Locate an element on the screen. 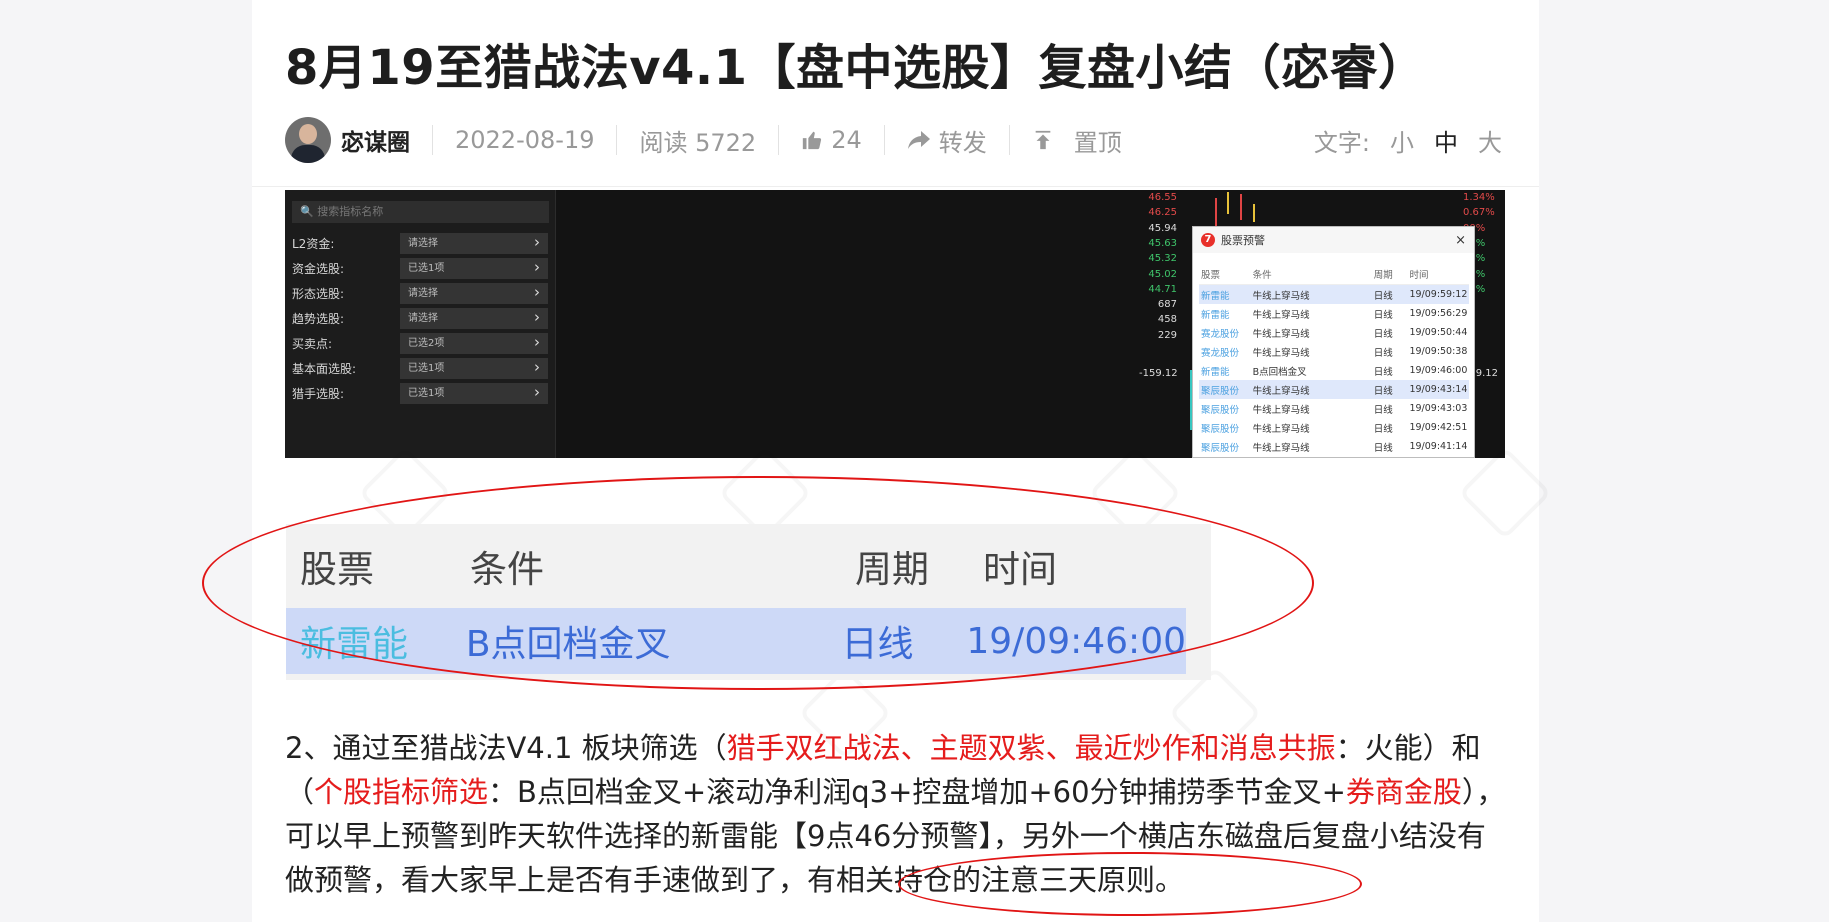 The width and height of the screenshot is (1829, 922). alert-table-row: 聚辰股份 牛线上穿马线 日线 19/09:43:14 is located at coordinates (1334, 389).